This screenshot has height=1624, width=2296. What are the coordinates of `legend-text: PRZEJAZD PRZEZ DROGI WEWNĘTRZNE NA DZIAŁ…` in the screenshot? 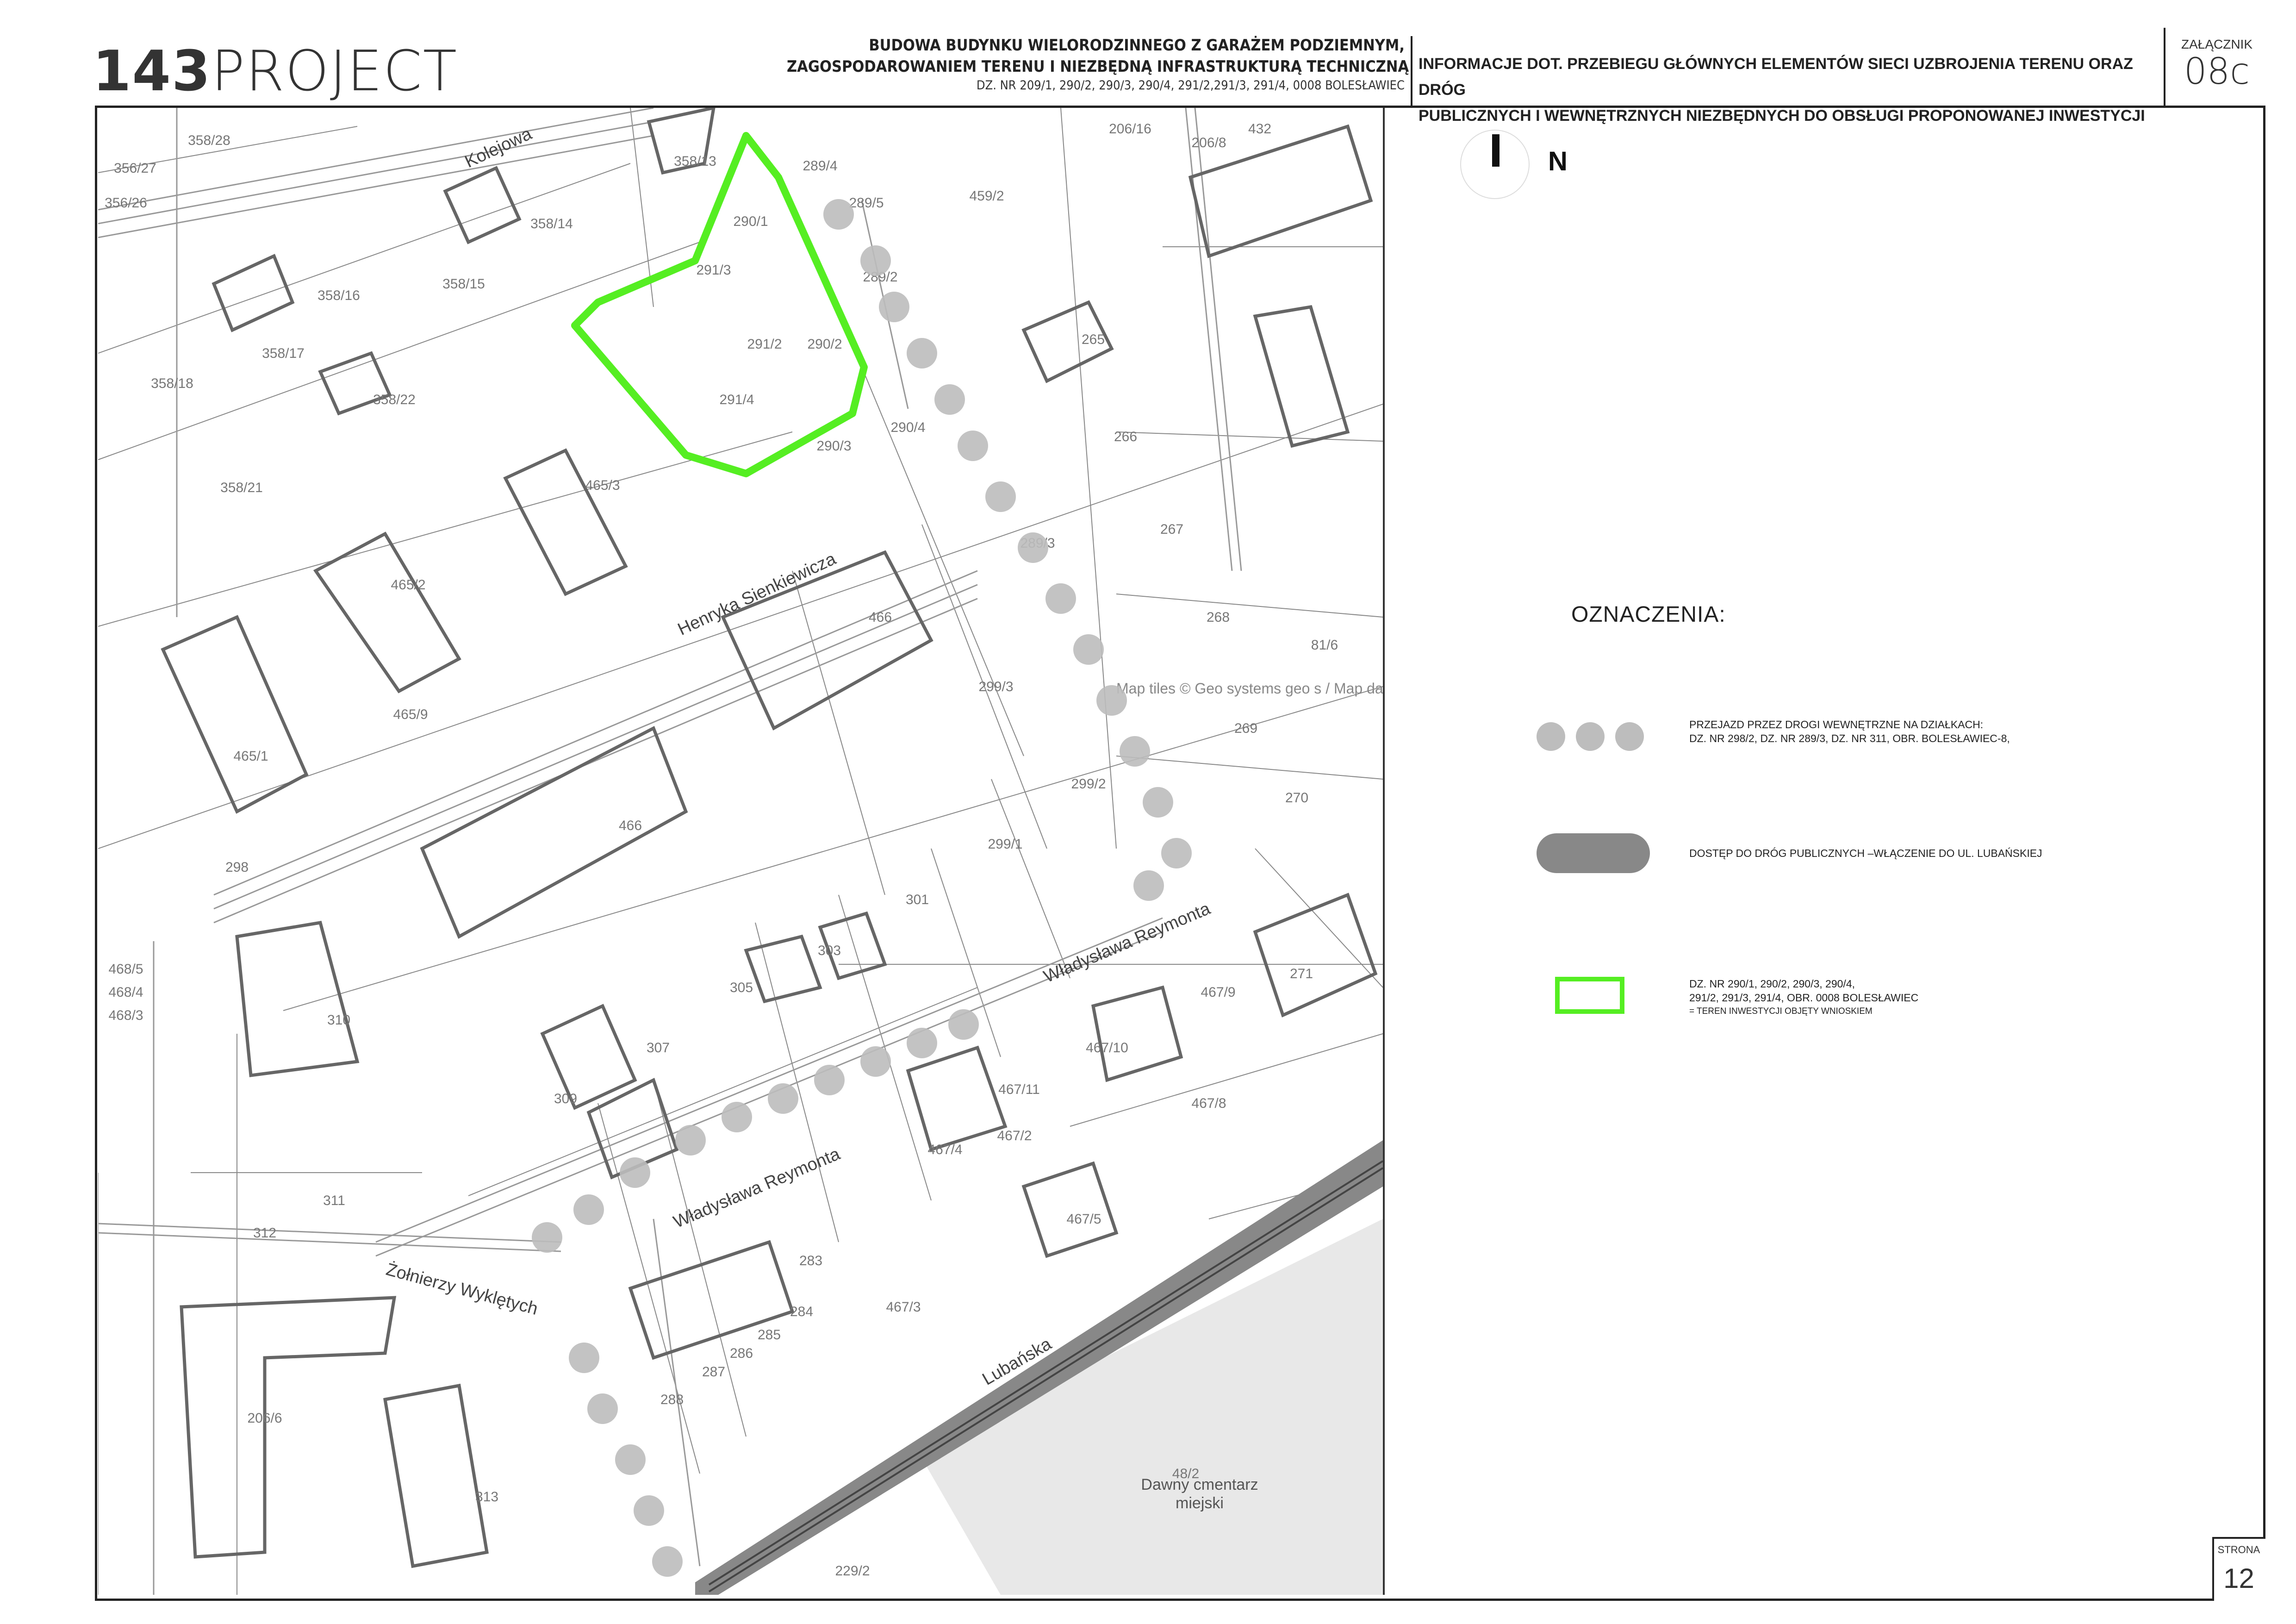 It's located at (1836, 724).